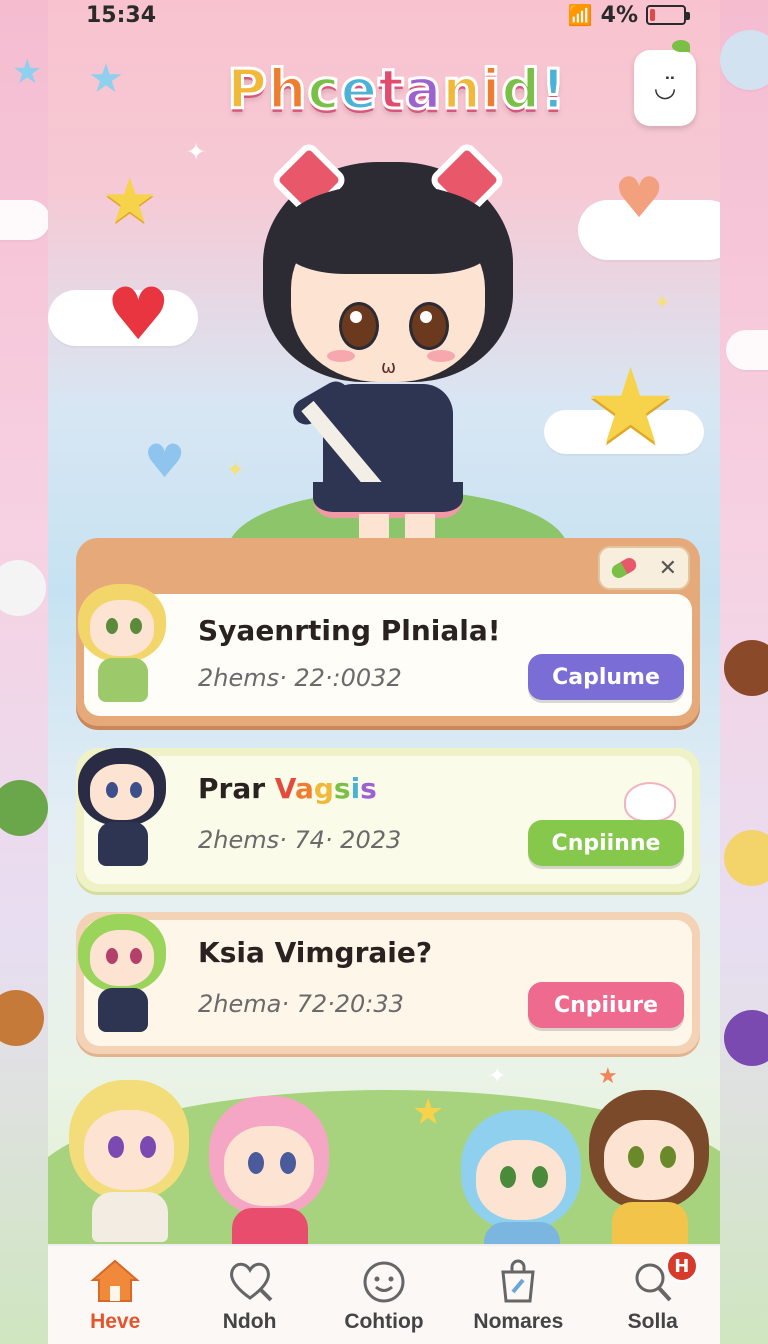 The height and width of the screenshot is (1344, 768). I want to click on star-decoration: ★, so click(27, 72).